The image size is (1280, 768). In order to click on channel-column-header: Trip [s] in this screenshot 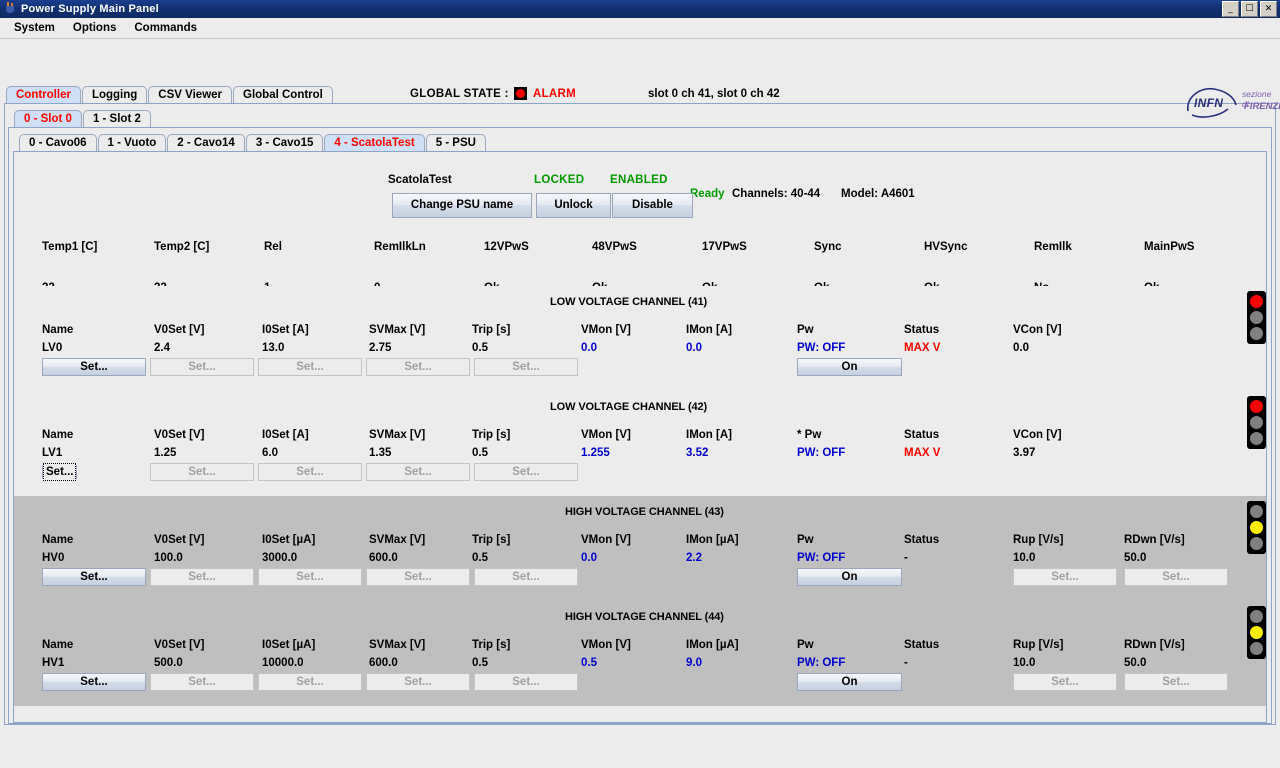, I will do `click(491, 540)`.